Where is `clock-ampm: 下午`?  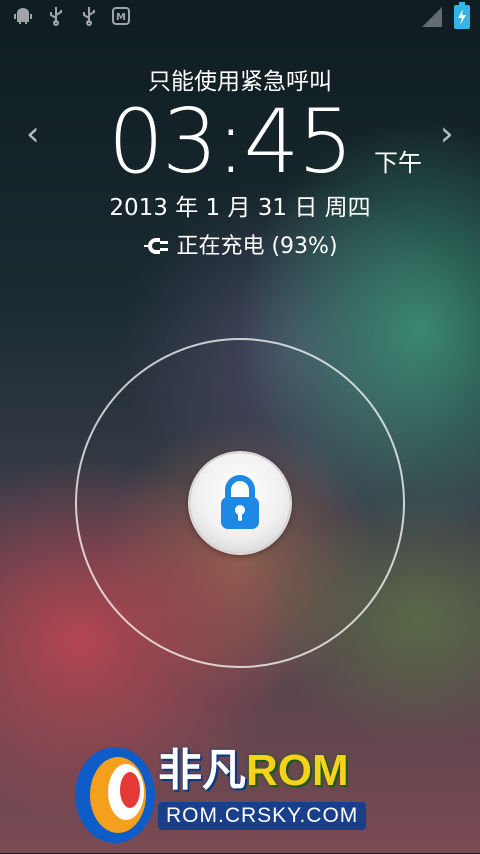
clock-ampm: 下午 is located at coordinates (398, 163).